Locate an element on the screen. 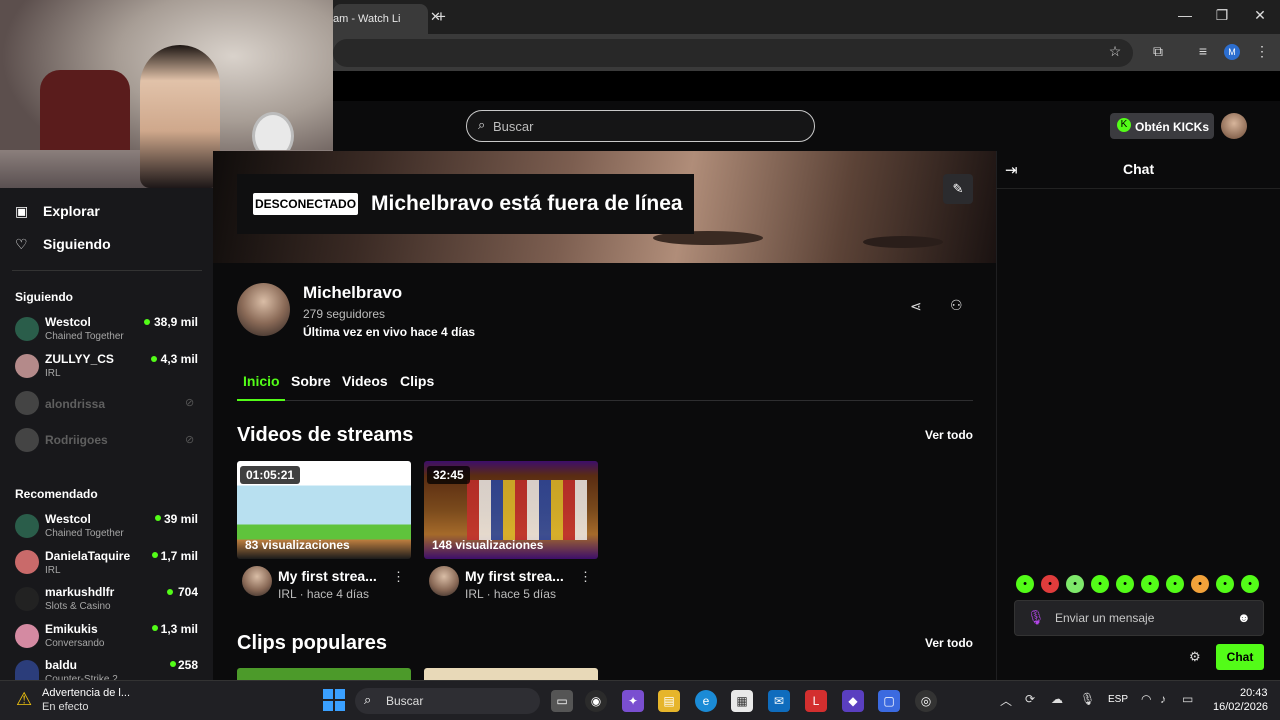 This screenshot has width=1280, height=720. channel-name: alondrissa is located at coordinates (75, 404).